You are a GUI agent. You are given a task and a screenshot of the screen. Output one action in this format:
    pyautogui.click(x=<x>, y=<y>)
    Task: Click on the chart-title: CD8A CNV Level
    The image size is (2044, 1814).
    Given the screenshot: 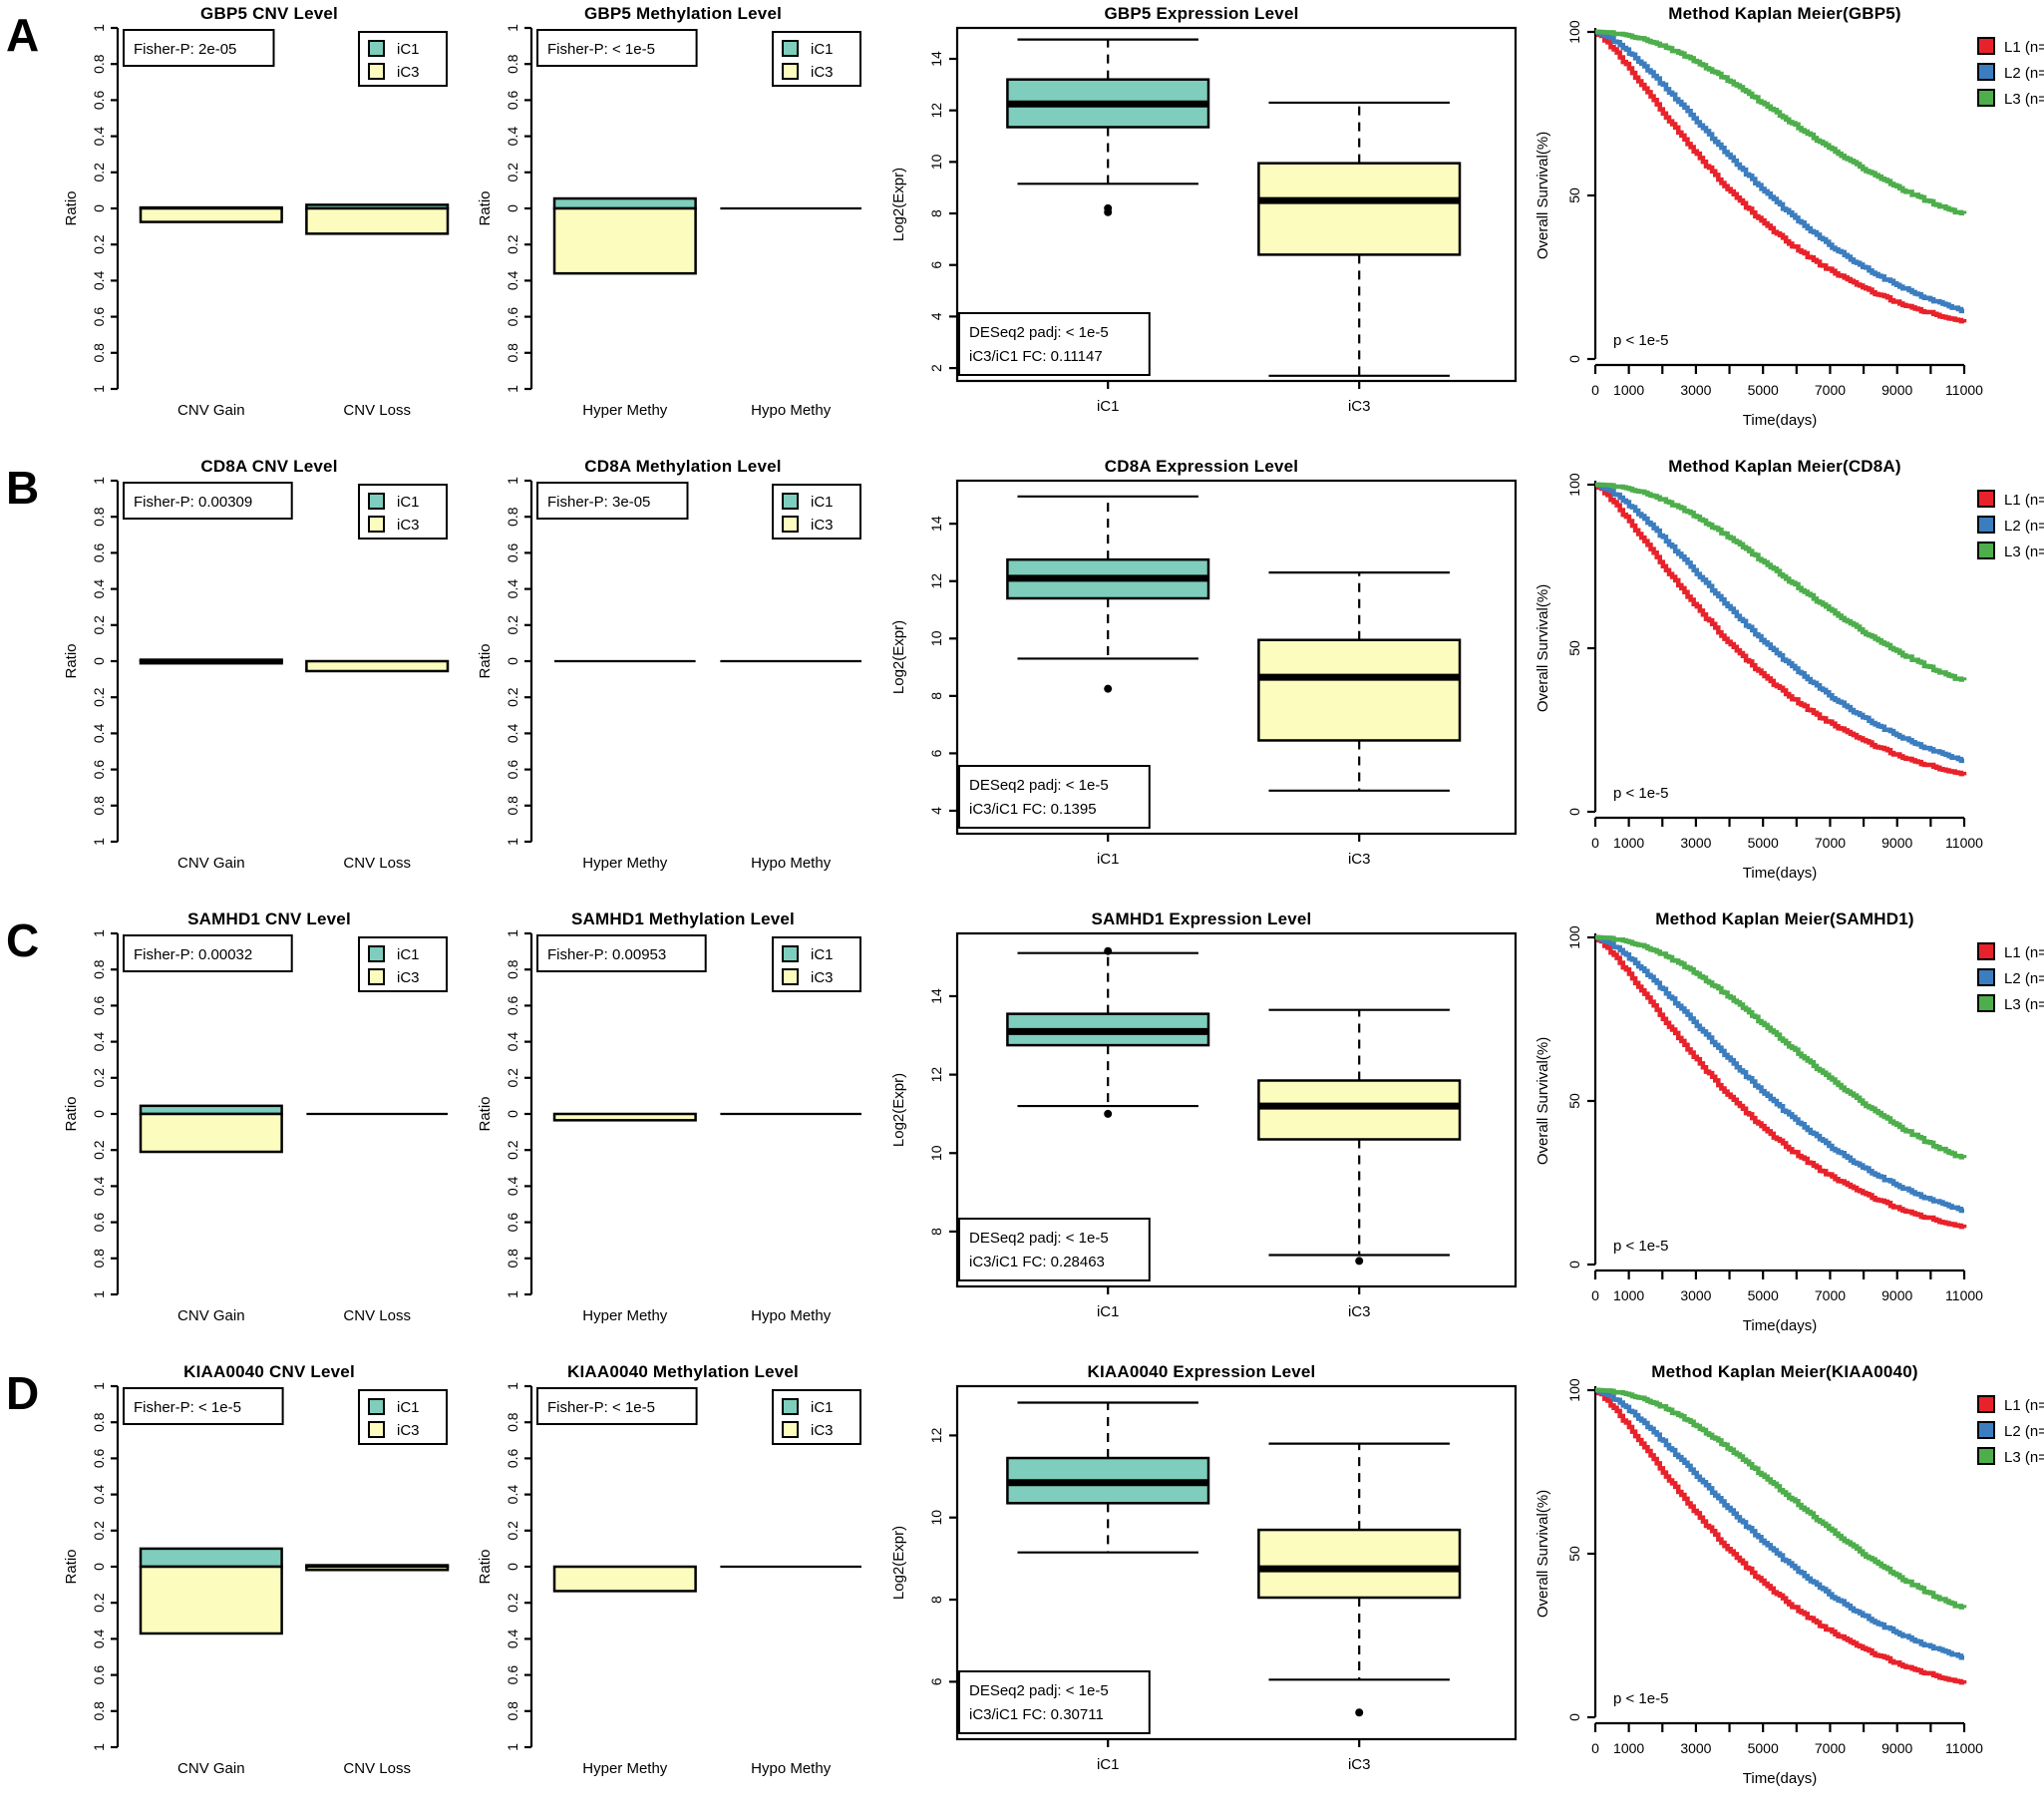 What is the action you would take?
    pyautogui.click(x=269, y=466)
    